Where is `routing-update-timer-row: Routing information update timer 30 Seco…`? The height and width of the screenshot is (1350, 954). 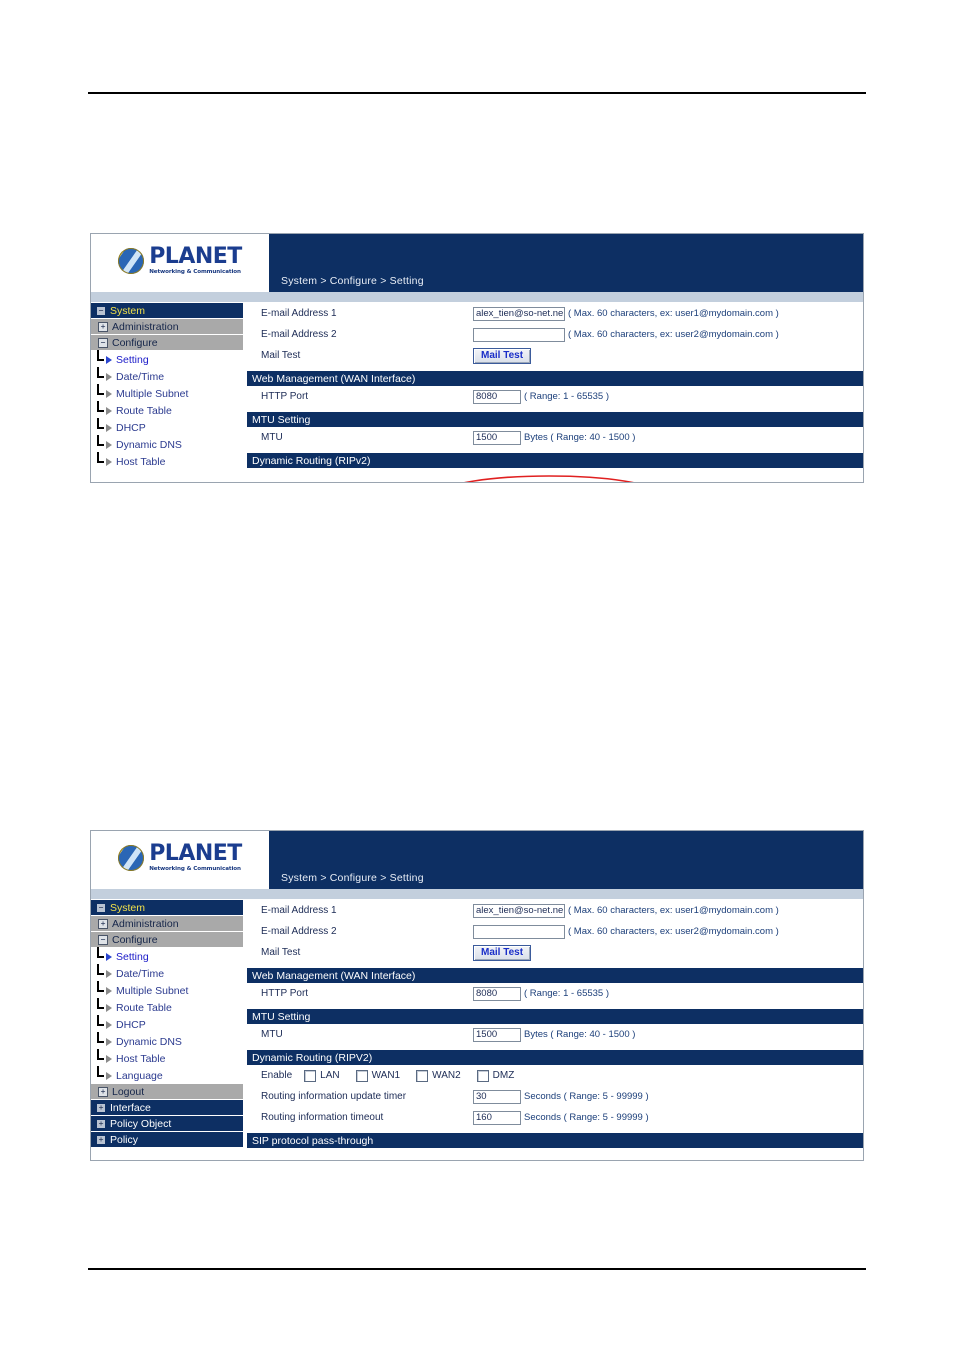 routing-update-timer-row: Routing information update timer 30 Seco… is located at coordinates (555, 1096).